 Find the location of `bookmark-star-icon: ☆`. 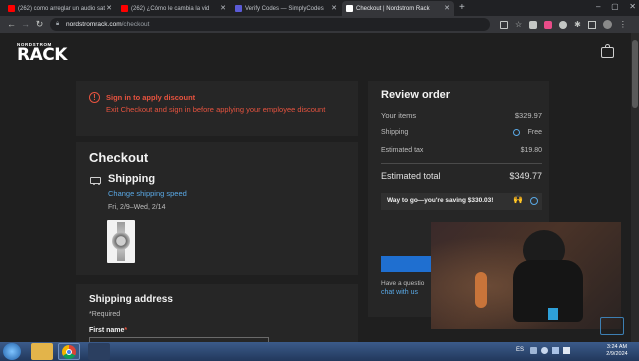

bookmark-star-icon: ☆ is located at coordinates (518, 24).